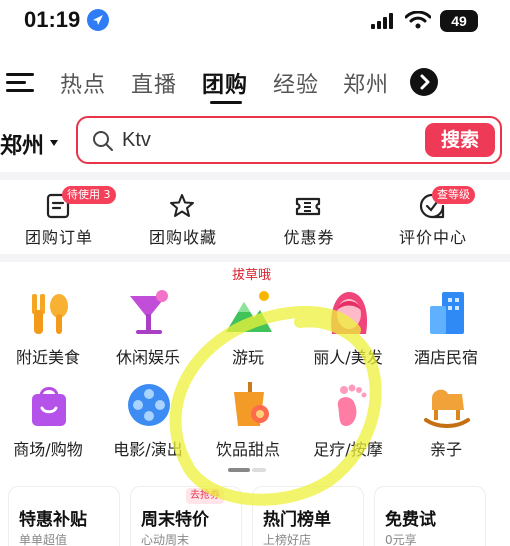 The width and height of the screenshot is (510, 546). I want to click on tab-zhengzhou: 郑州, so click(366, 83).